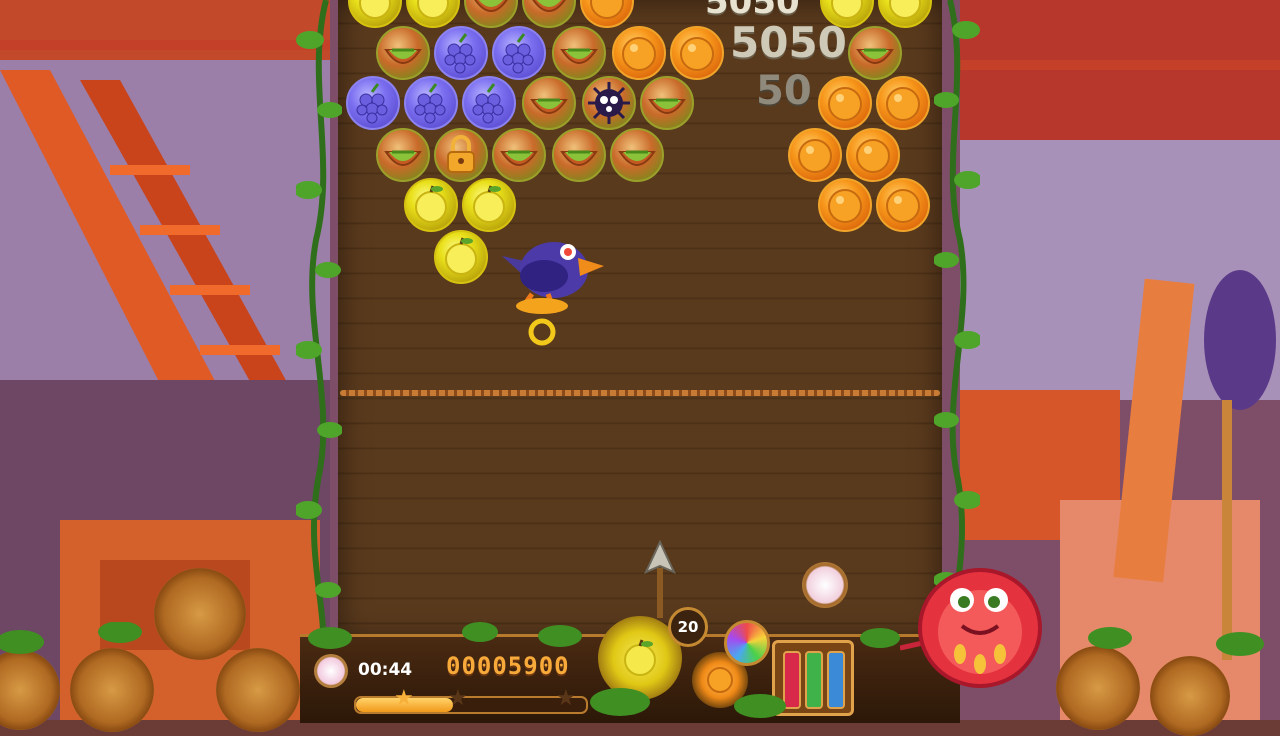 The width and height of the screenshot is (1280, 736). What do you see at coordinates (688, 627) in the screenshot?
I see `shots-left-badge: 20` at bounding box center [688, 627].